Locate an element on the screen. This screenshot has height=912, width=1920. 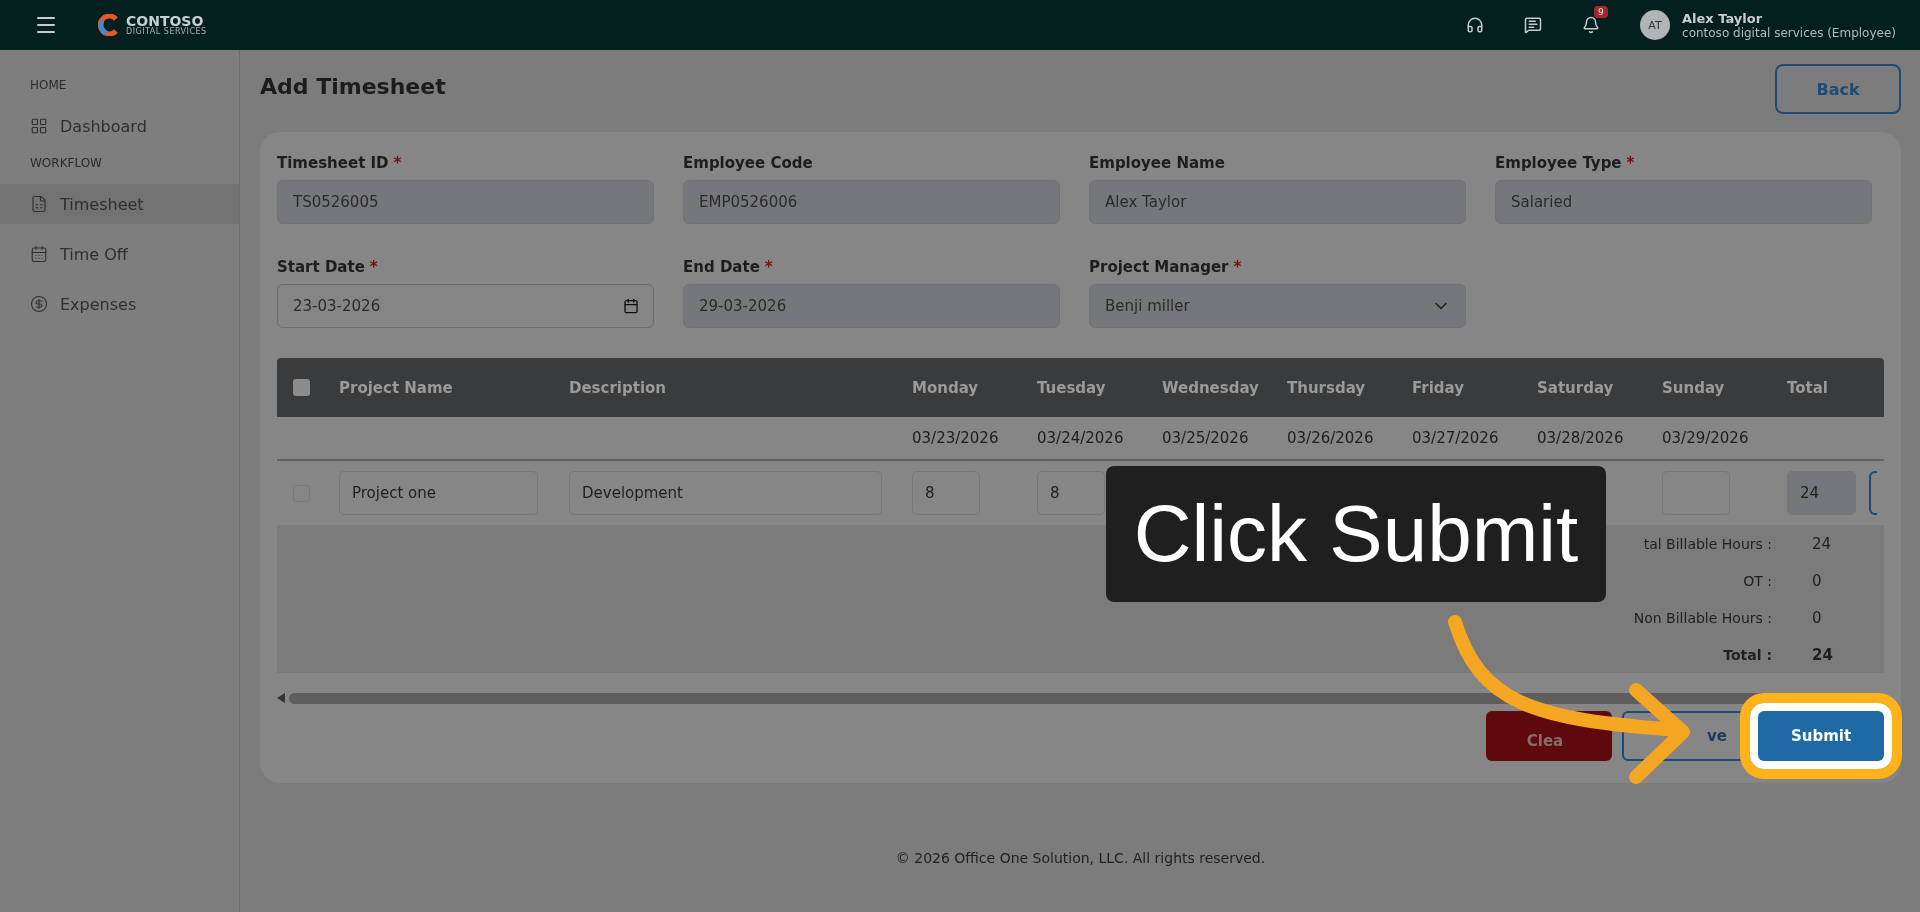
user-avatar: AT is located at coordinates (1655, 25).